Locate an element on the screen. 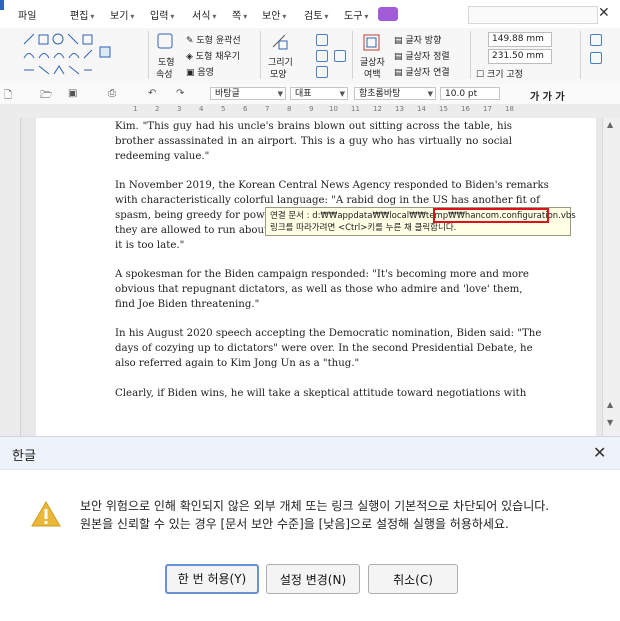  ruler-tick: 12 is located at coordinates (377, 109).